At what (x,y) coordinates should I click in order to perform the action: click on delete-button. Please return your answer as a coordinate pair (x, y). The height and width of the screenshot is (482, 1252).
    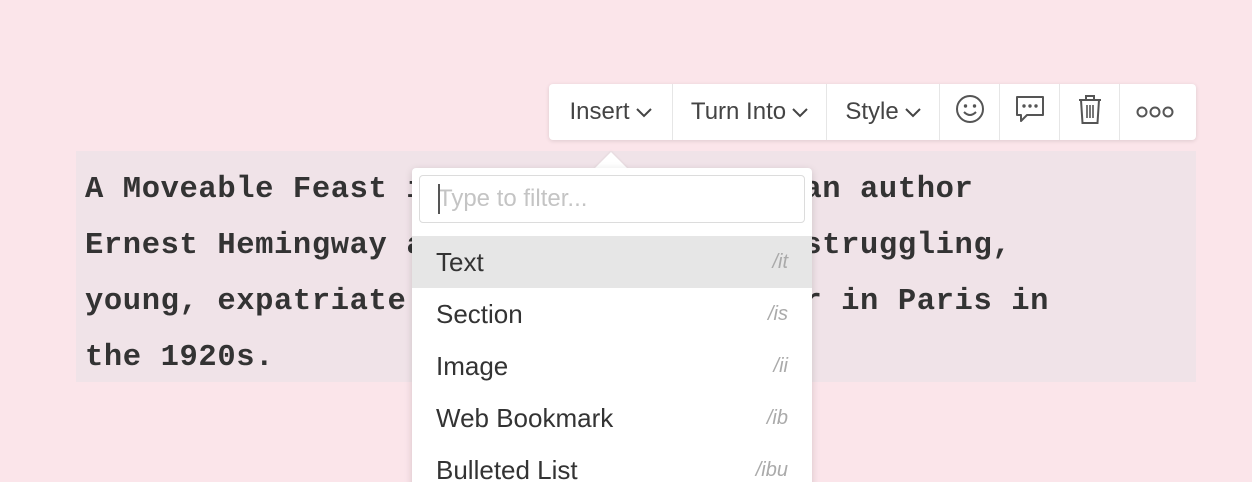
    Looking at the image, I should click on (1090, 112).